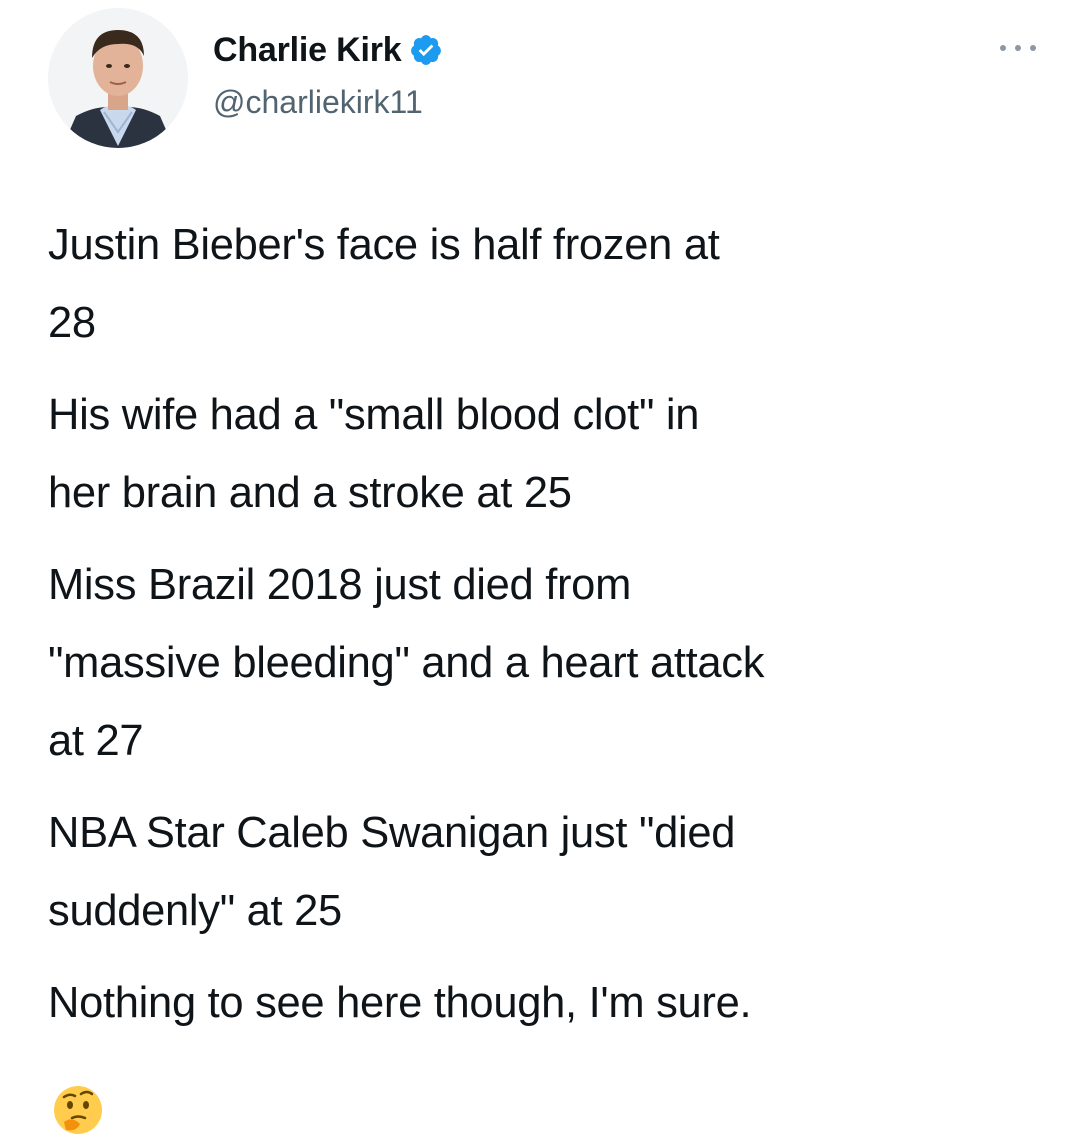 This screenshot has height=1139, width=1080. What do you see at coordinates (310, 493) in the screenshot?
I see `tweet-line: her brain and a stroke at 25` at bounding box center [310, 493].